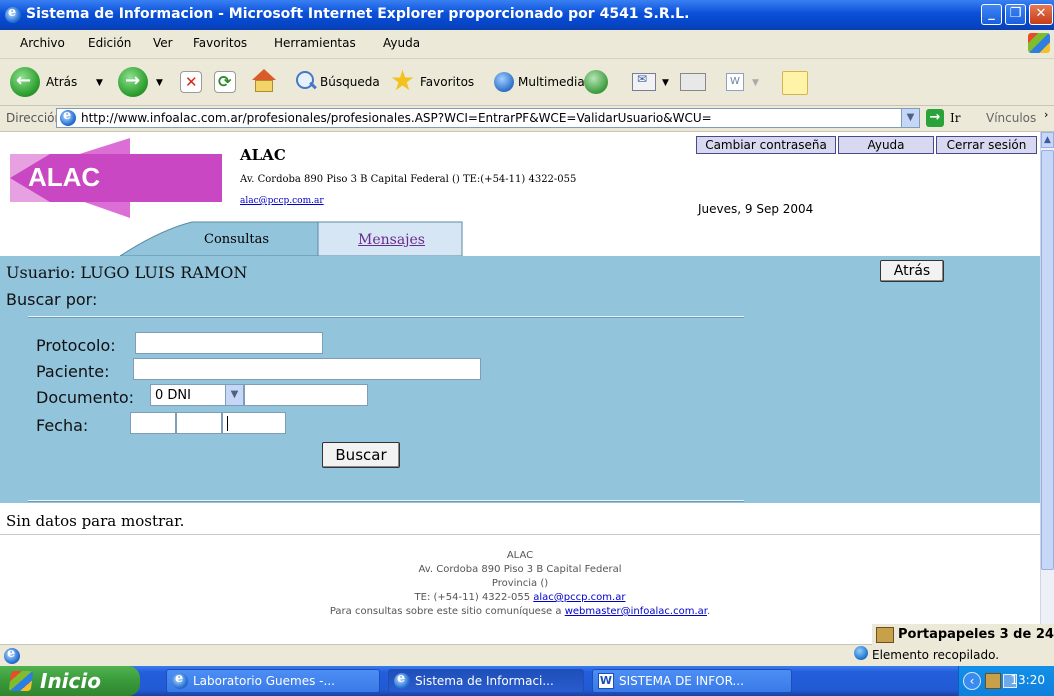 This screenshot has height=696, width=1054. What do you see at coordinates (282, 201) in the screenshot?
I see `brand-email-link: alac@pccp.com.ar` at bounding box center [282, 201].